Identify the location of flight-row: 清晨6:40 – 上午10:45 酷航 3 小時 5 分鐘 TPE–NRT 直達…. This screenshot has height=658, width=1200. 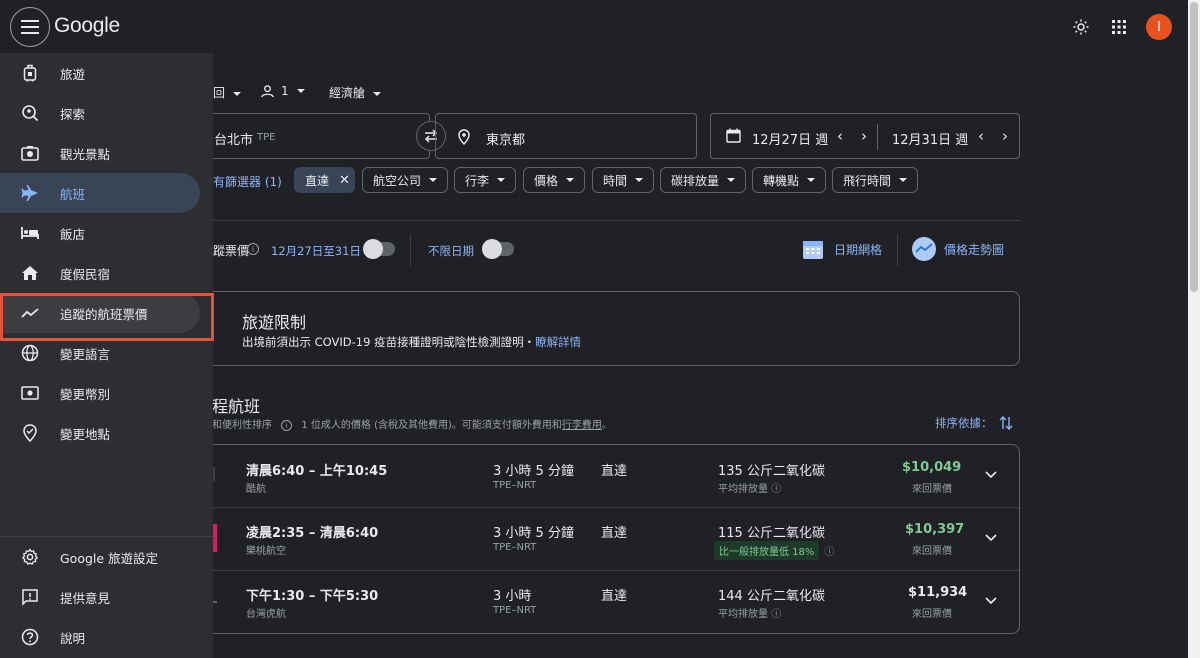
(610, 476).